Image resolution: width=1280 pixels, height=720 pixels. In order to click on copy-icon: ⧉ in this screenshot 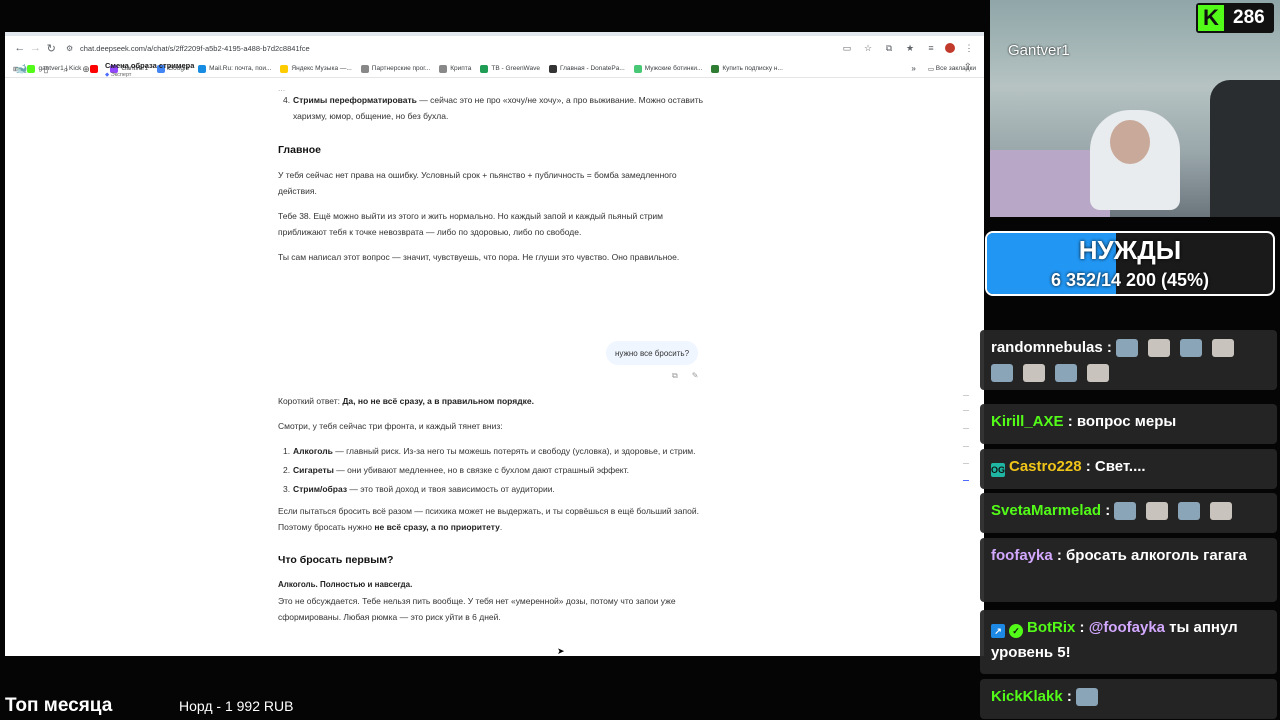, I will do `click(675, 376)`.